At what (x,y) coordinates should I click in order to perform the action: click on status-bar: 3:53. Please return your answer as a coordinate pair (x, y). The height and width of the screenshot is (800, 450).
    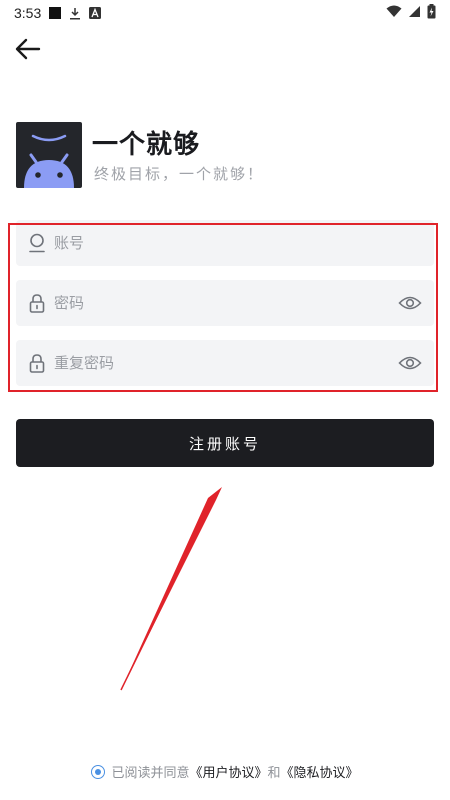
    Looking at the image, I should click on (225, 13).